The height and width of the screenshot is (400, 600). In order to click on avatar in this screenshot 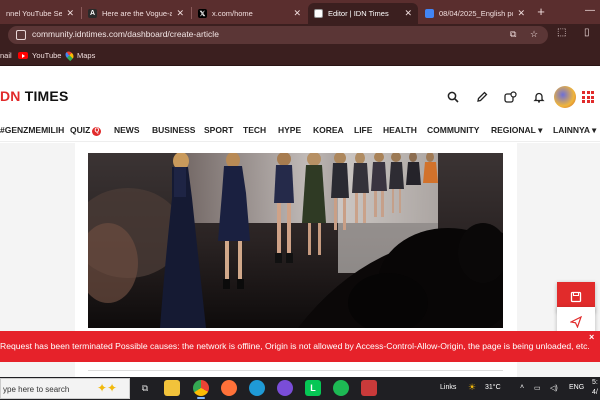, I will do `click(565, 97)`.